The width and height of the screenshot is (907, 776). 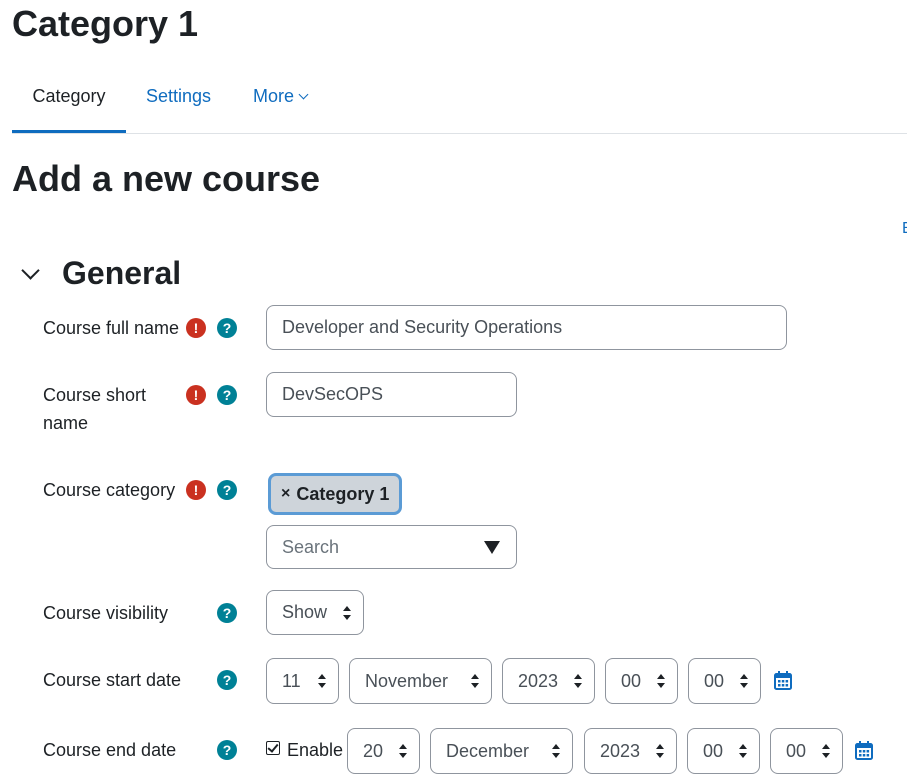 I want to click on end-day-select: 20, so click(x=383, y=751).